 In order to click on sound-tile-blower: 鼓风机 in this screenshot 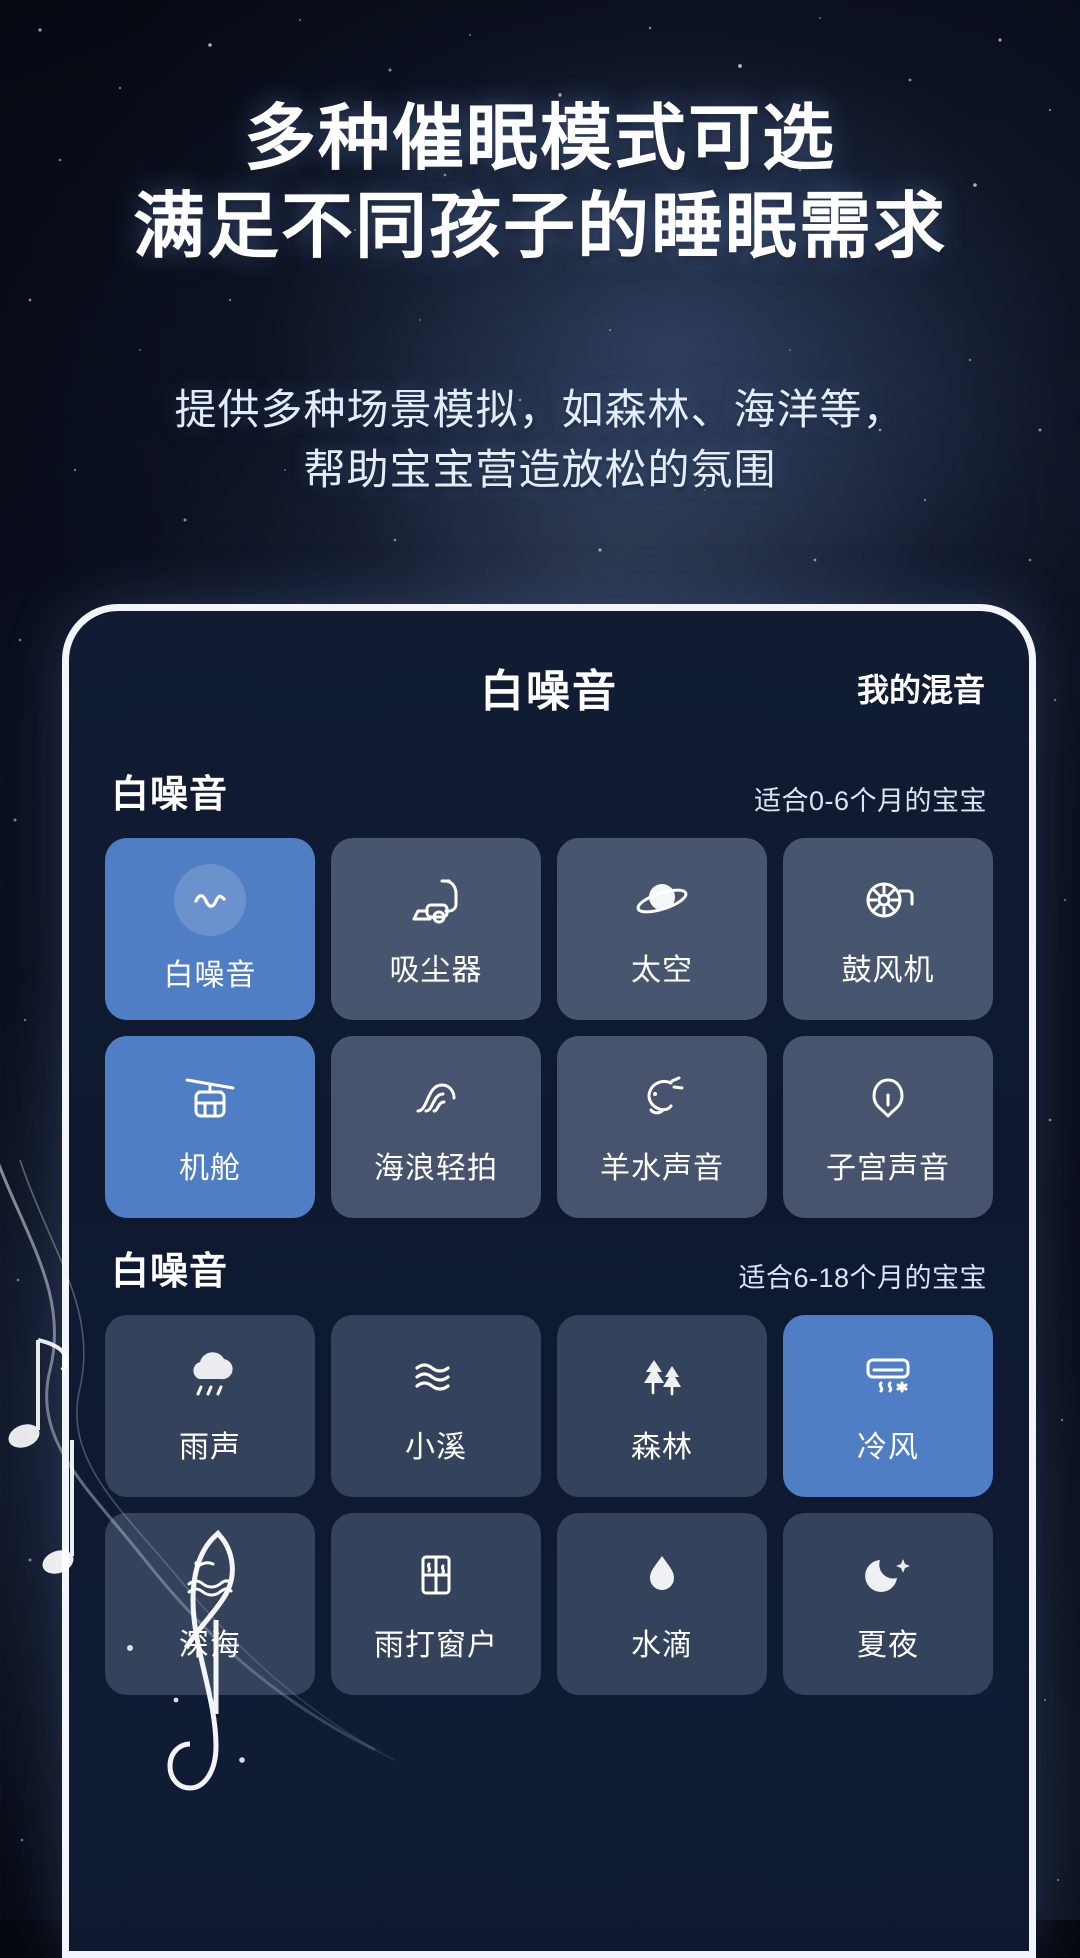, I will do `click(888, 929)`.